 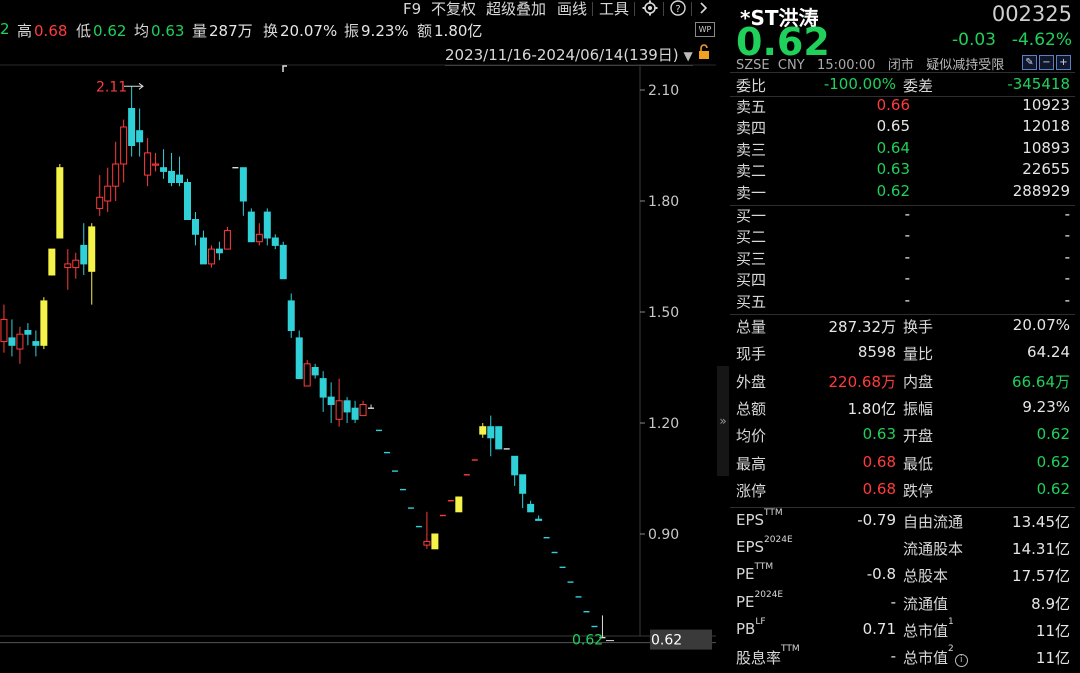 I want to click on overlay-button: 超级叠加, so click(x=516, y=9).